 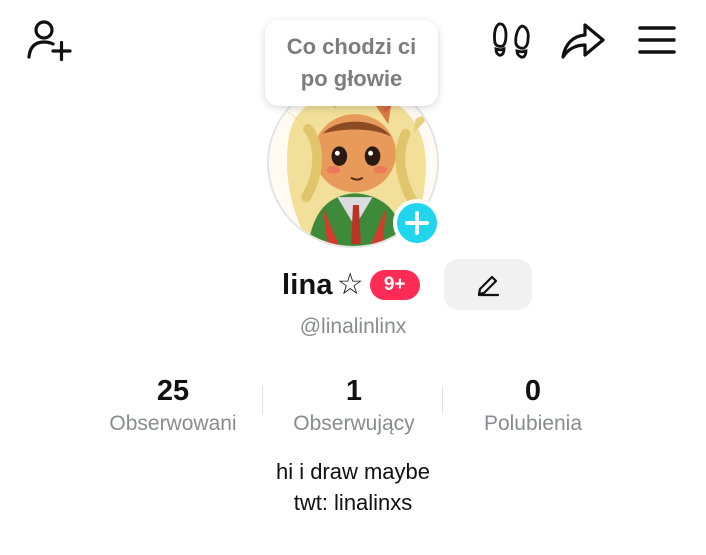 What do you see at coordinates (354, 391) in the screenshot?
I see `followers-count: 1` at bounding box center [354, 391].